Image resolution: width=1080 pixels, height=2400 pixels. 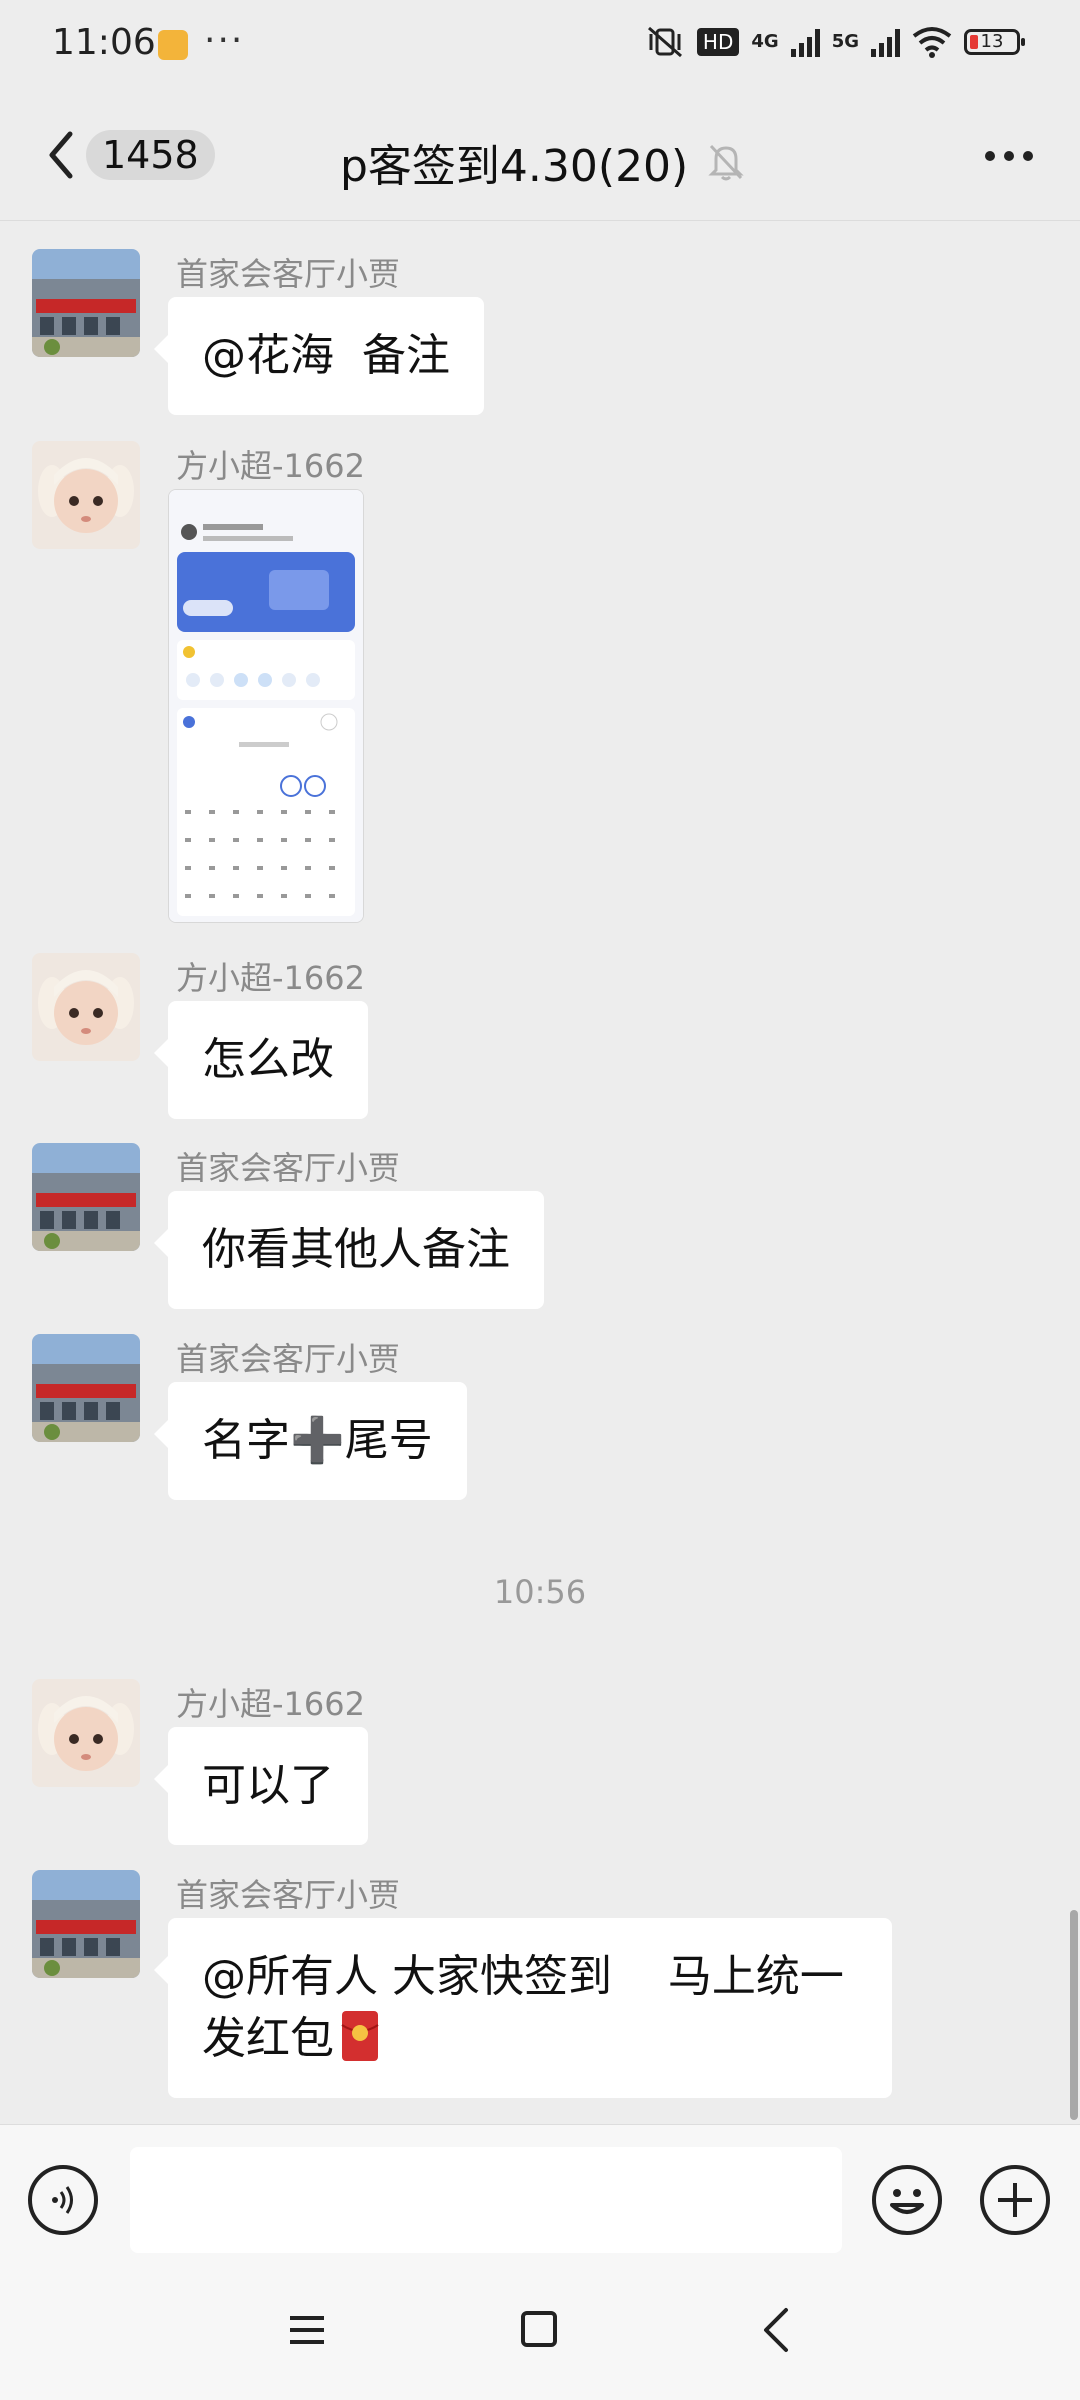 What do you see at coordinates (540, 1592) in the screenshot?
I see `time-divider: 10:56` at bounding box center [540, 1592].